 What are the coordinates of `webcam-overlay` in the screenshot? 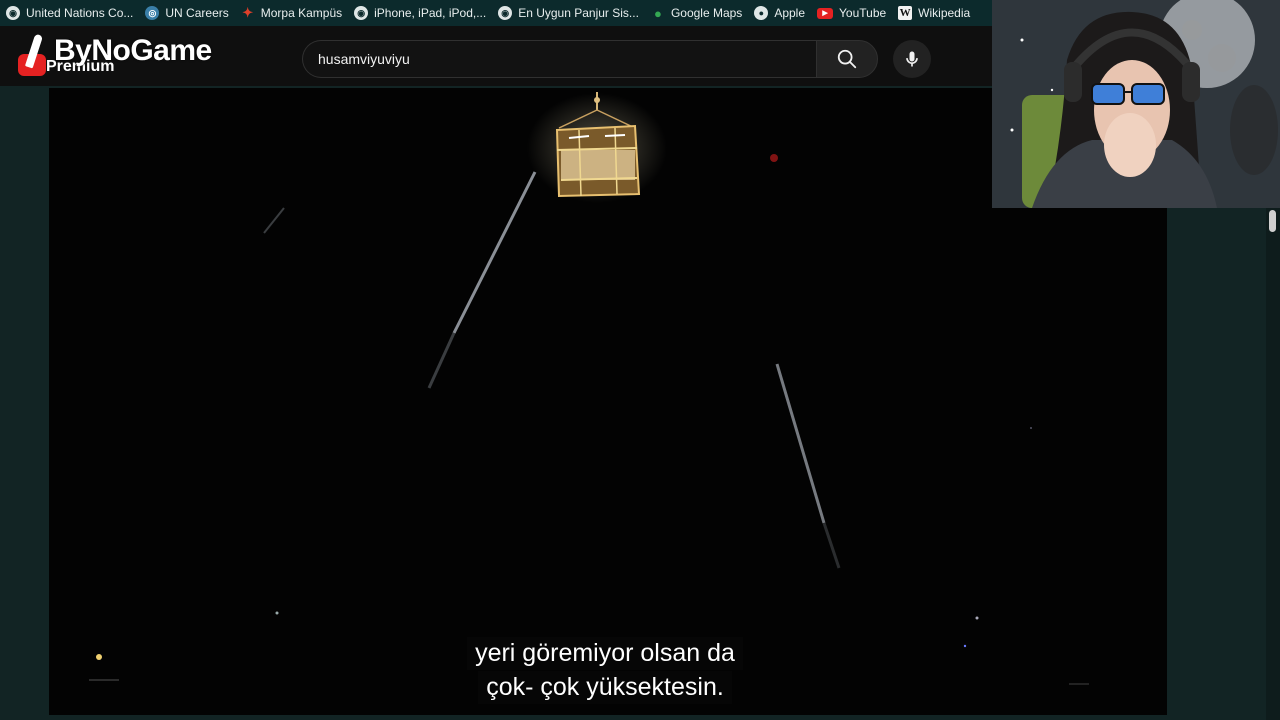 It's located at (1136, 104).